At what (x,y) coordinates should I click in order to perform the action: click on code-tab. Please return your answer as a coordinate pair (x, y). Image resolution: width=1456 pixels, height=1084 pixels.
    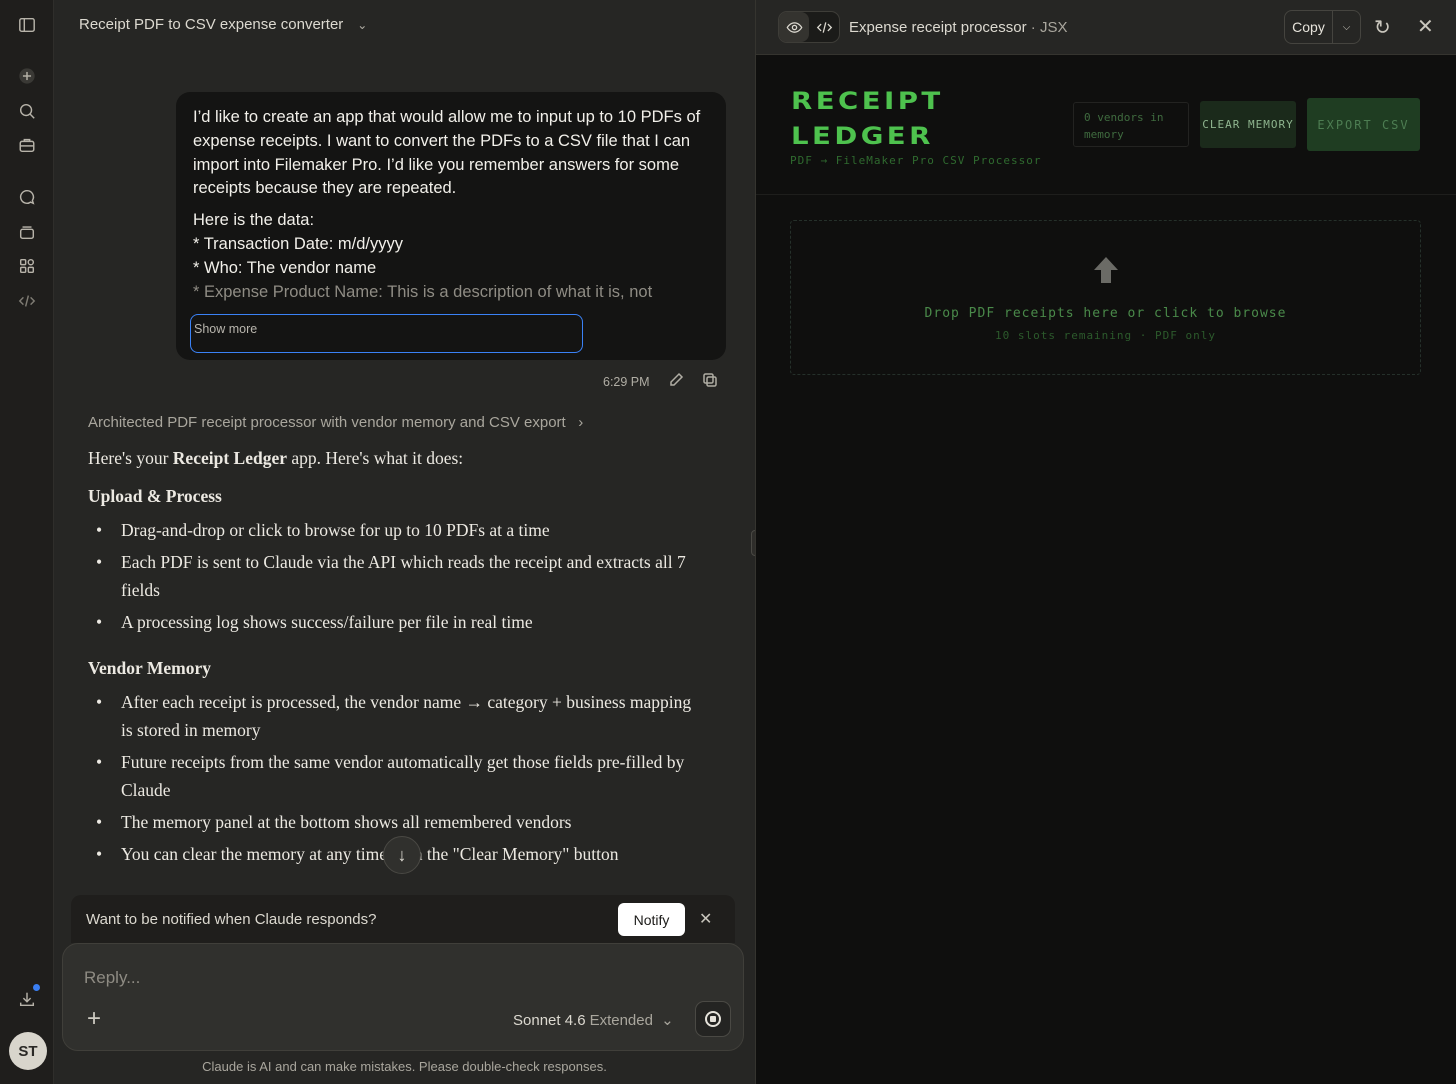
    Looking at the image, I should click on (824, 27).